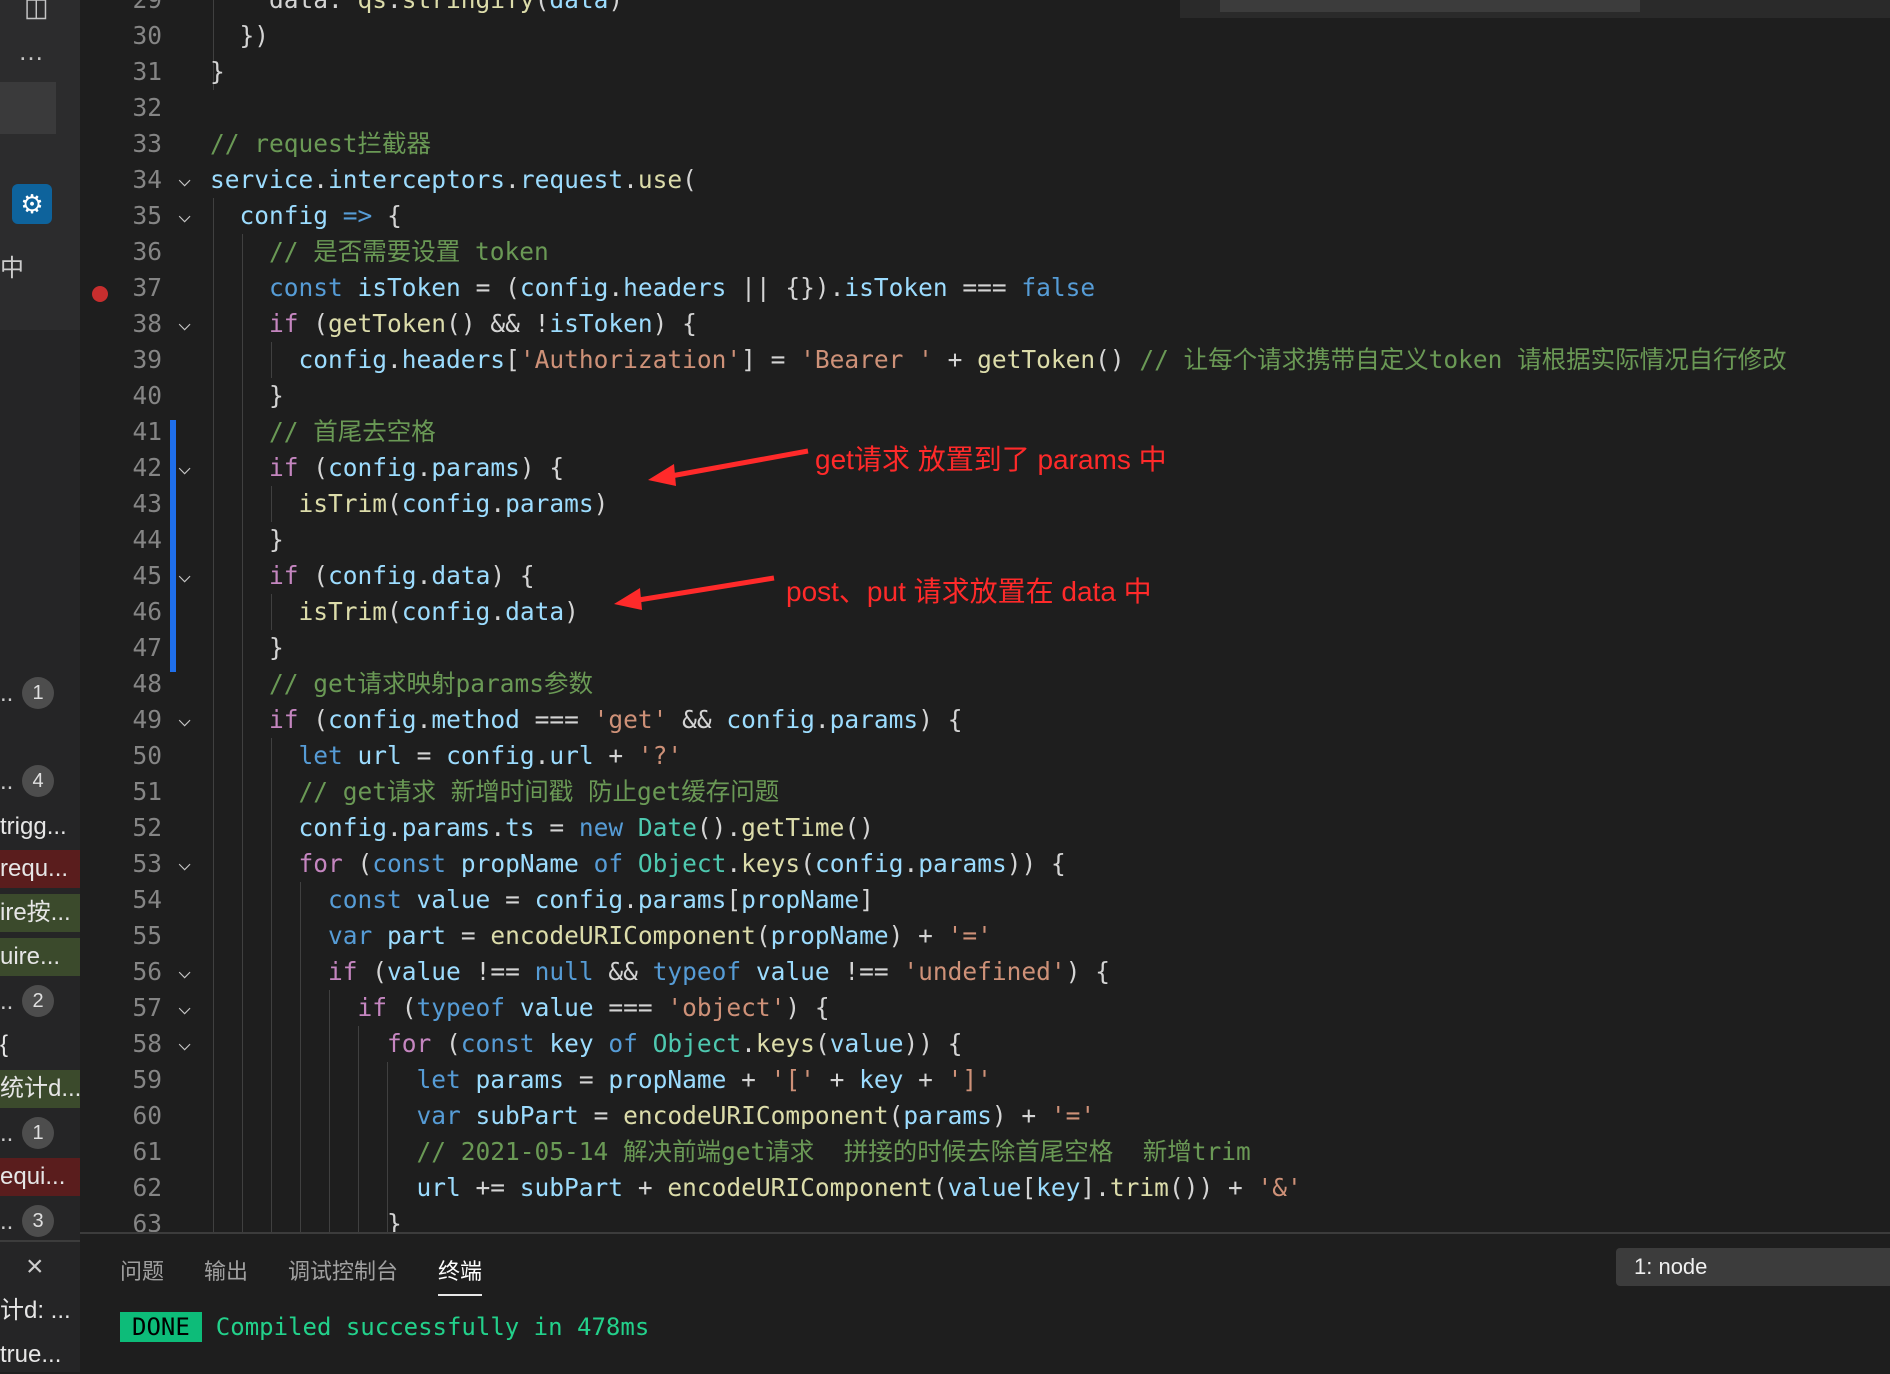 The image size is (1890, 1374). What do you see at coordinates (985, 180) in the screenshot?
I see `code-line: 34 ⌵ service.interceptors.request.use(` at bounding box center [985, 180].